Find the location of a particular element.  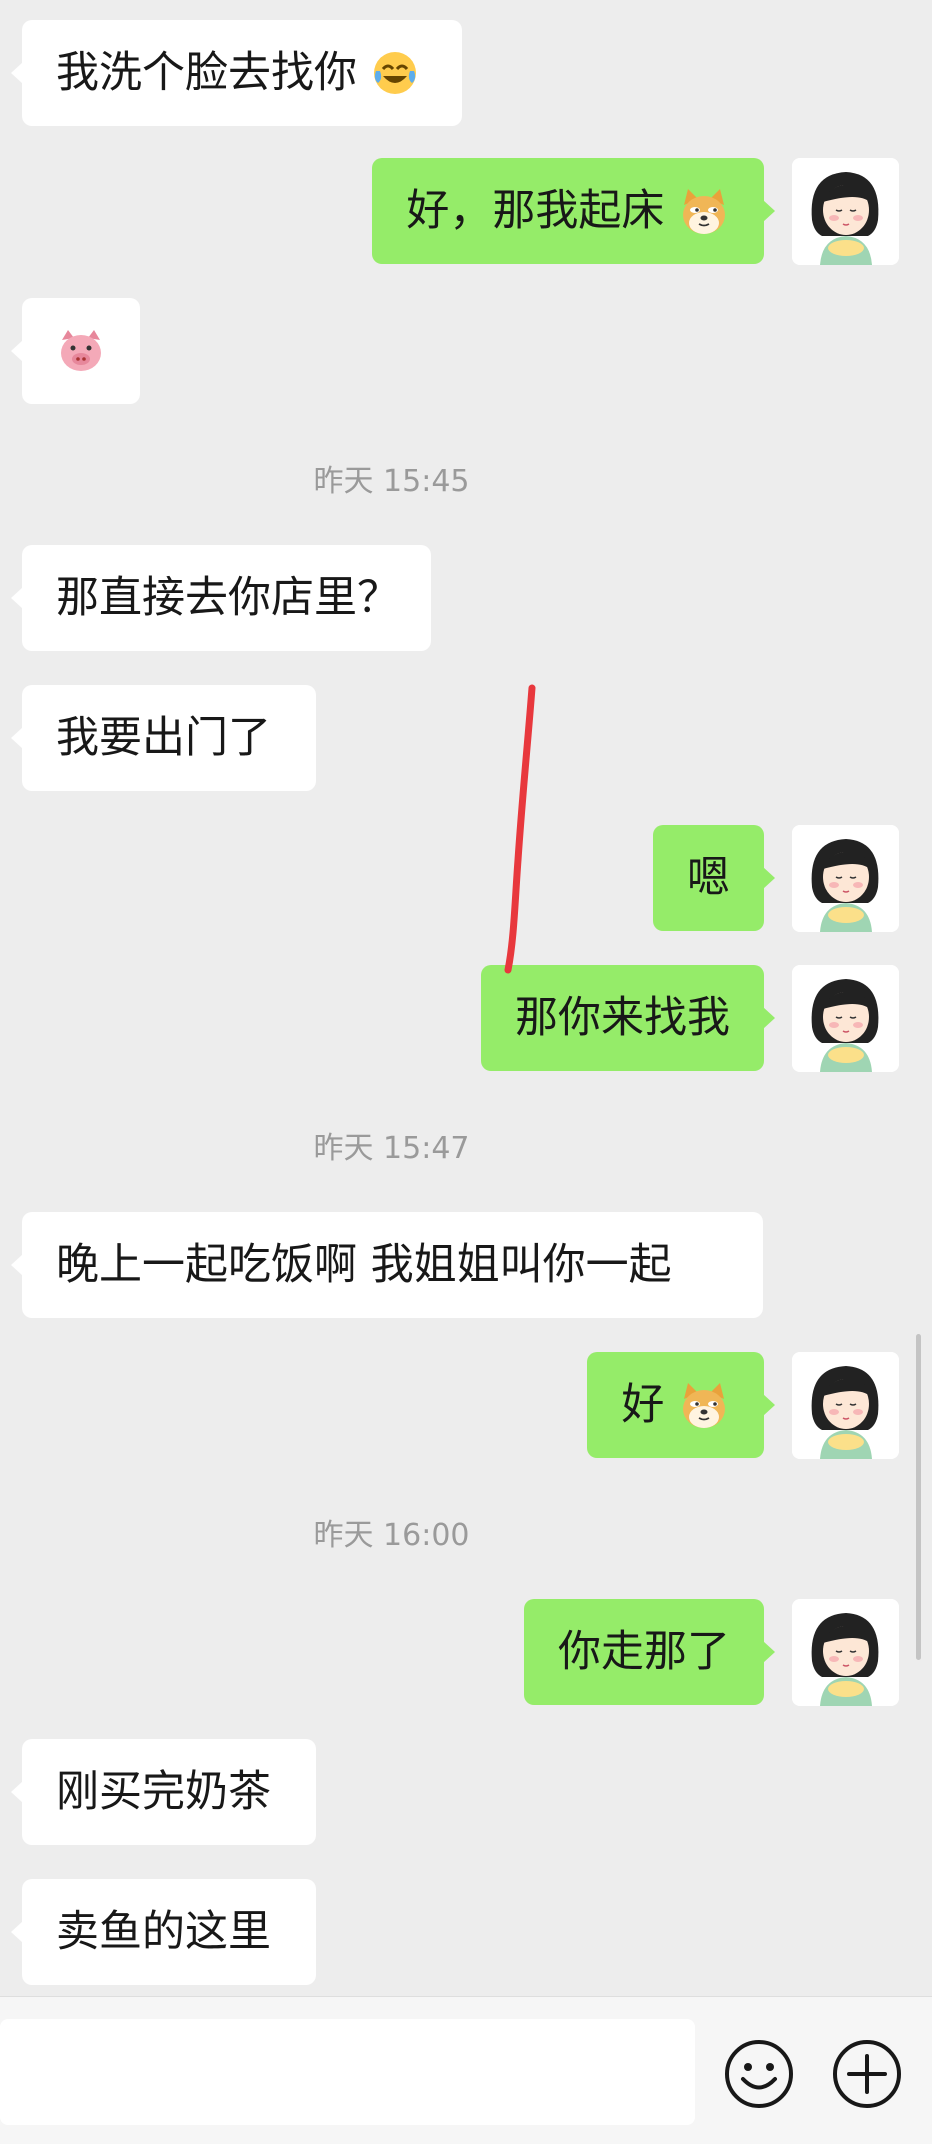

message-bubble: 晚上一起吃饭啊 我姐姐叫你一起 is located at coordinates (387, 1265).